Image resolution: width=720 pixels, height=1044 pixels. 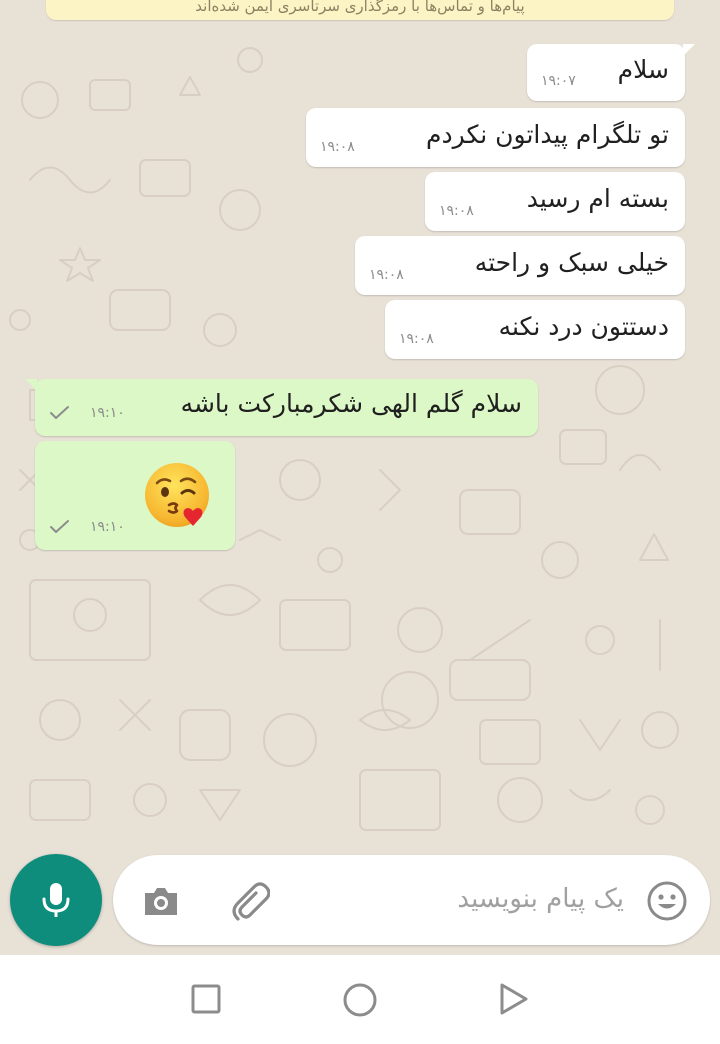 I want to click on message-text: خیلی سبک و راحته, so click(x=571, y=262).